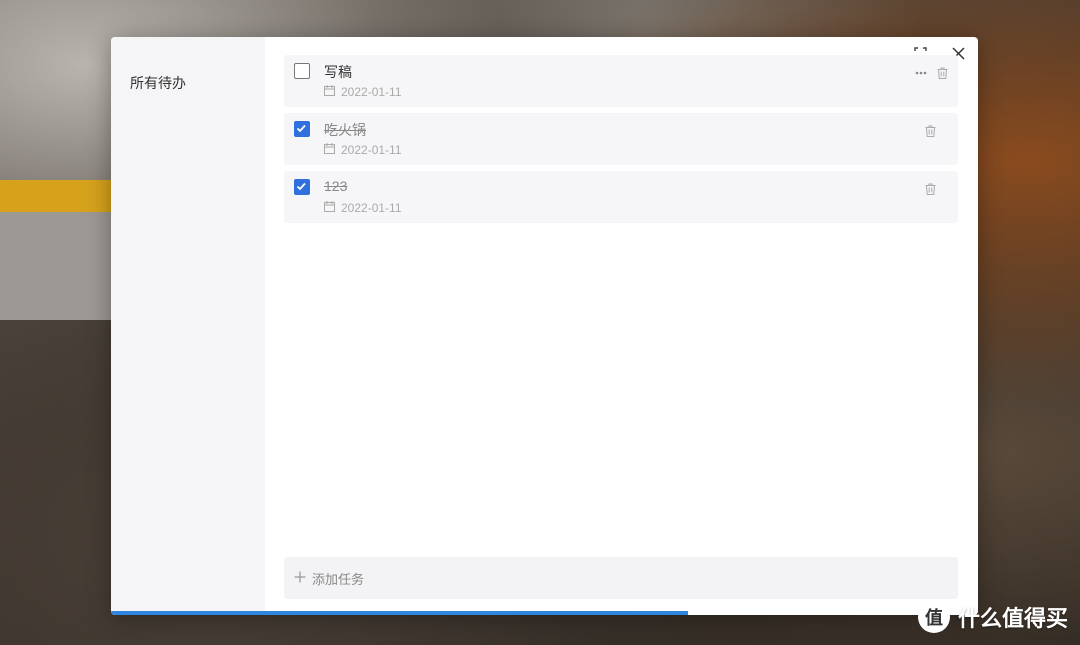  Describe the element at coordinates (338, 72) in the screenshot. I see `task-title: 写稿` at that location.